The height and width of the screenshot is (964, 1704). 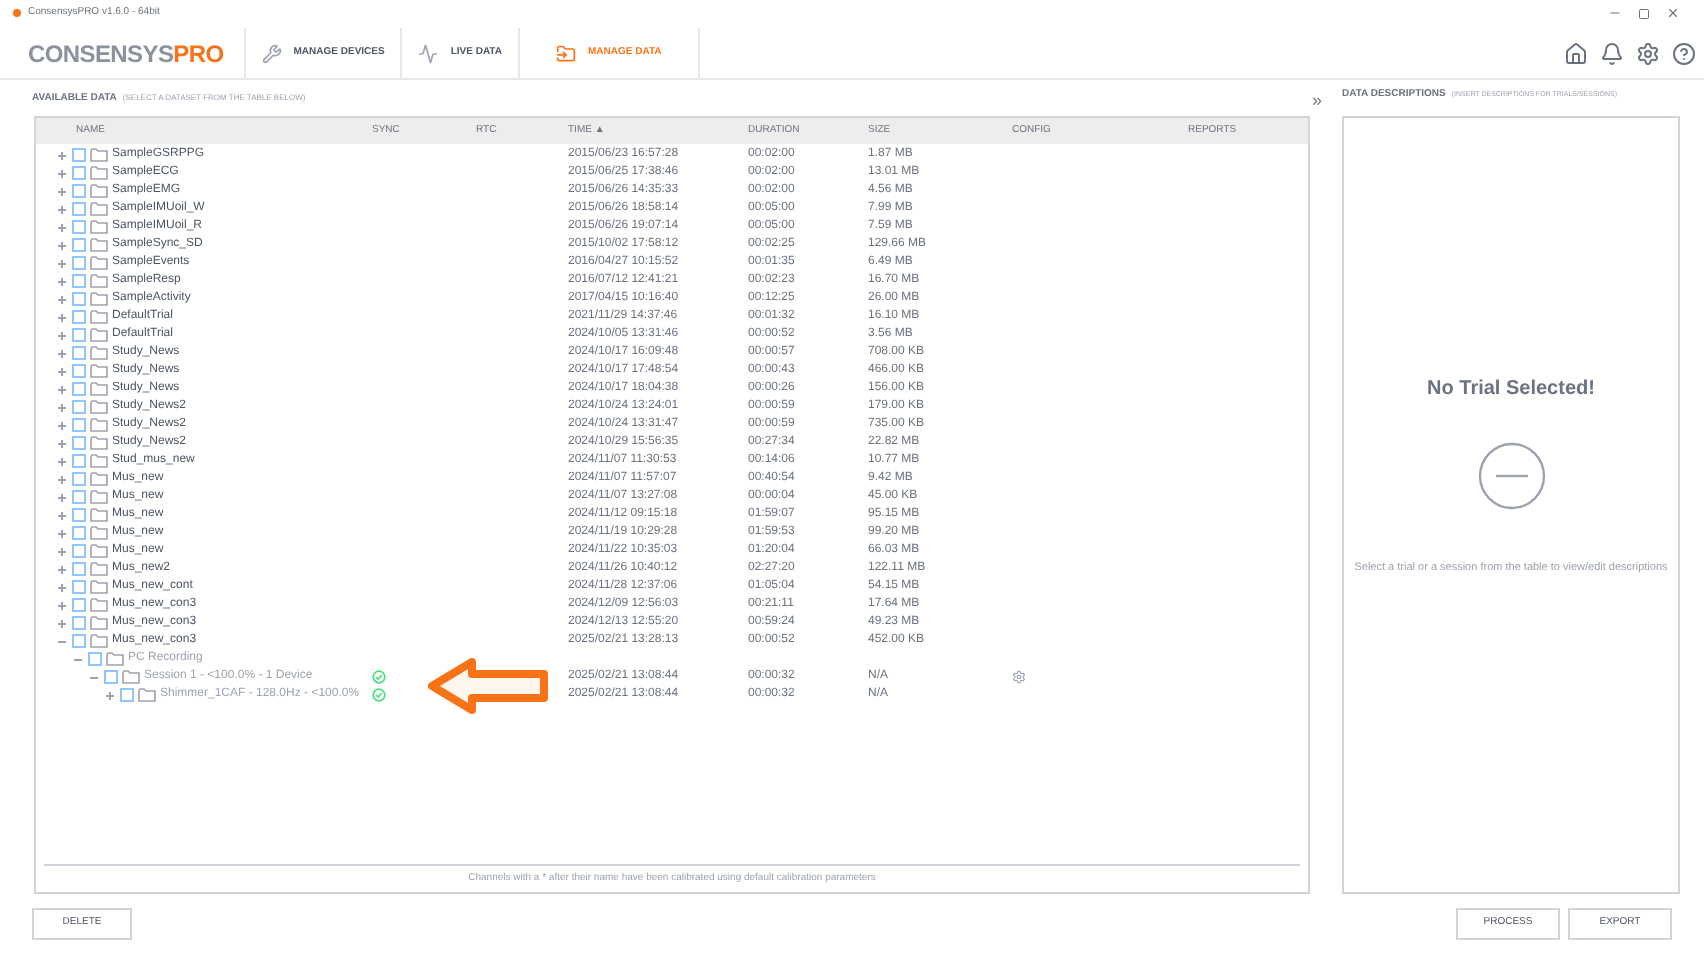 What do you see at coordinates (565, 53) in the screenshot?
I see `folder-arrow-icon` at bounding box center [565, 53].